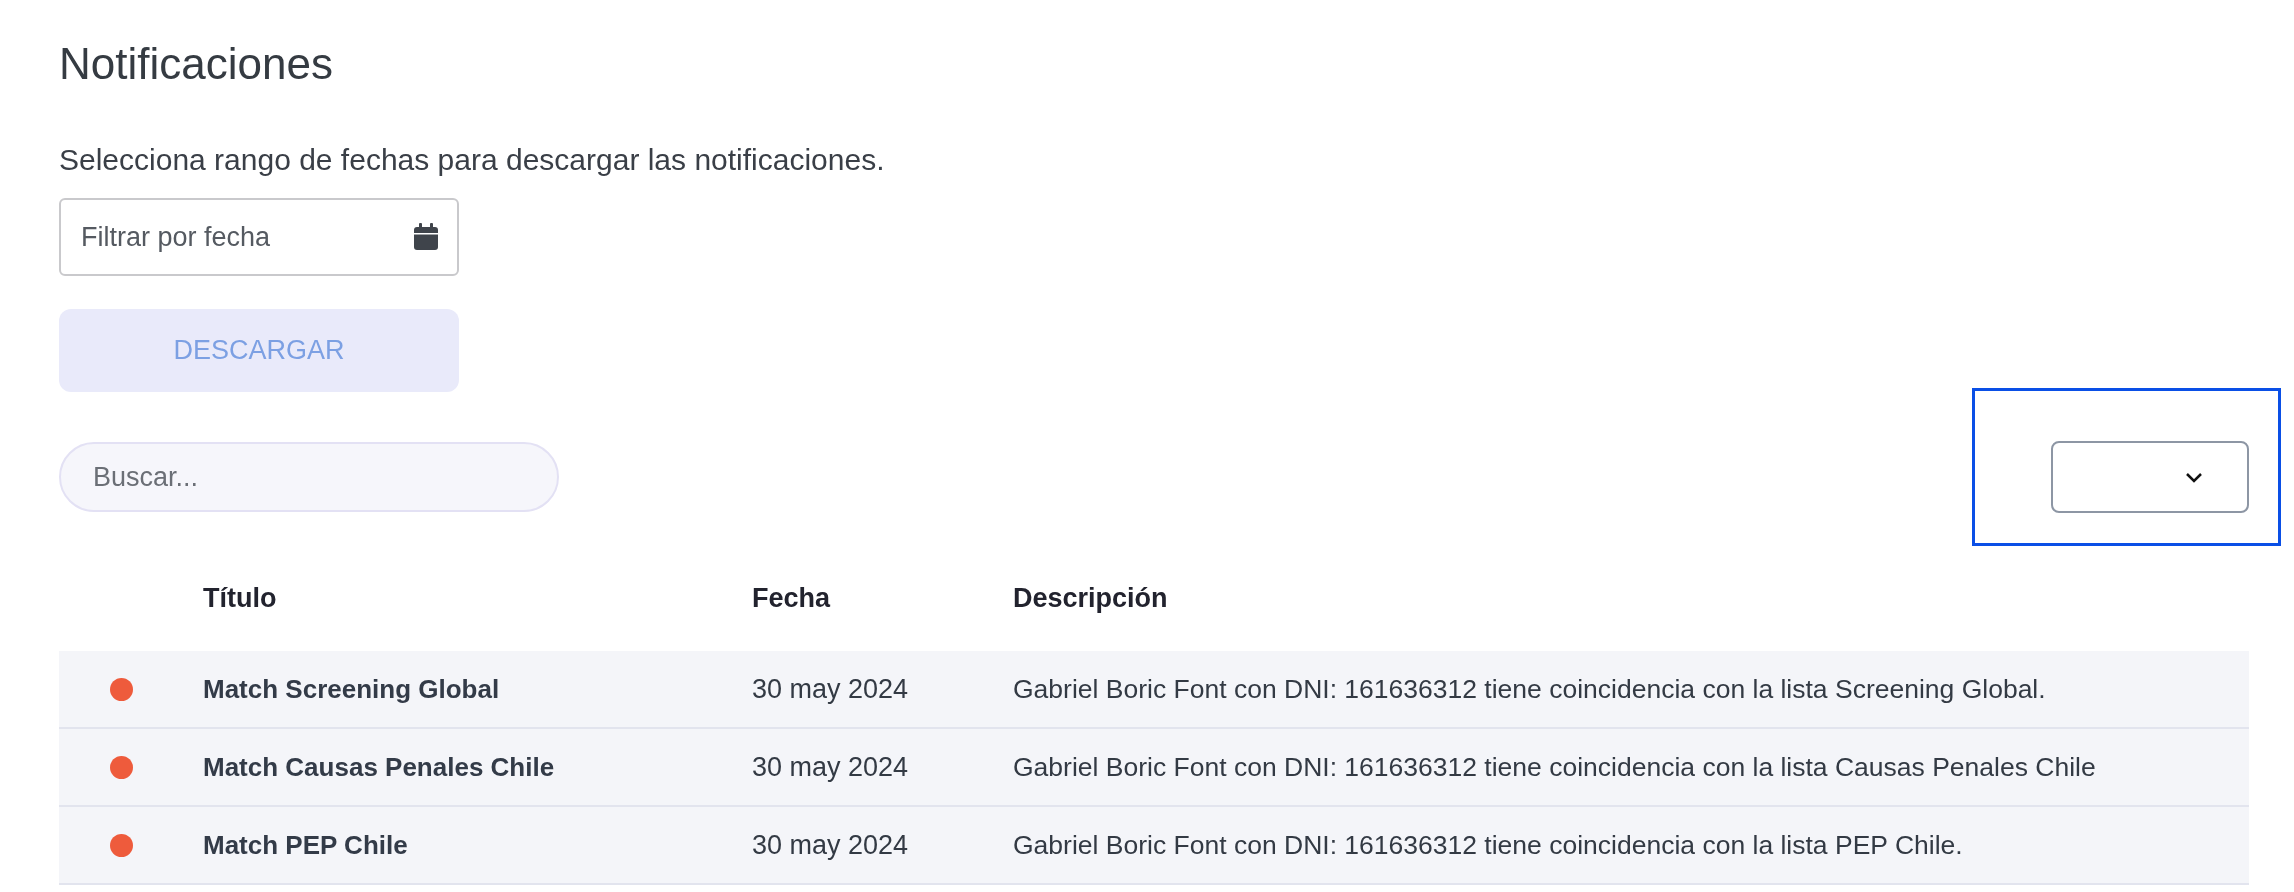  What do you see at coordinates (196, 64) in the screenshot?
I see `page-title: Notificaciones` at bounding box center [196, 64].